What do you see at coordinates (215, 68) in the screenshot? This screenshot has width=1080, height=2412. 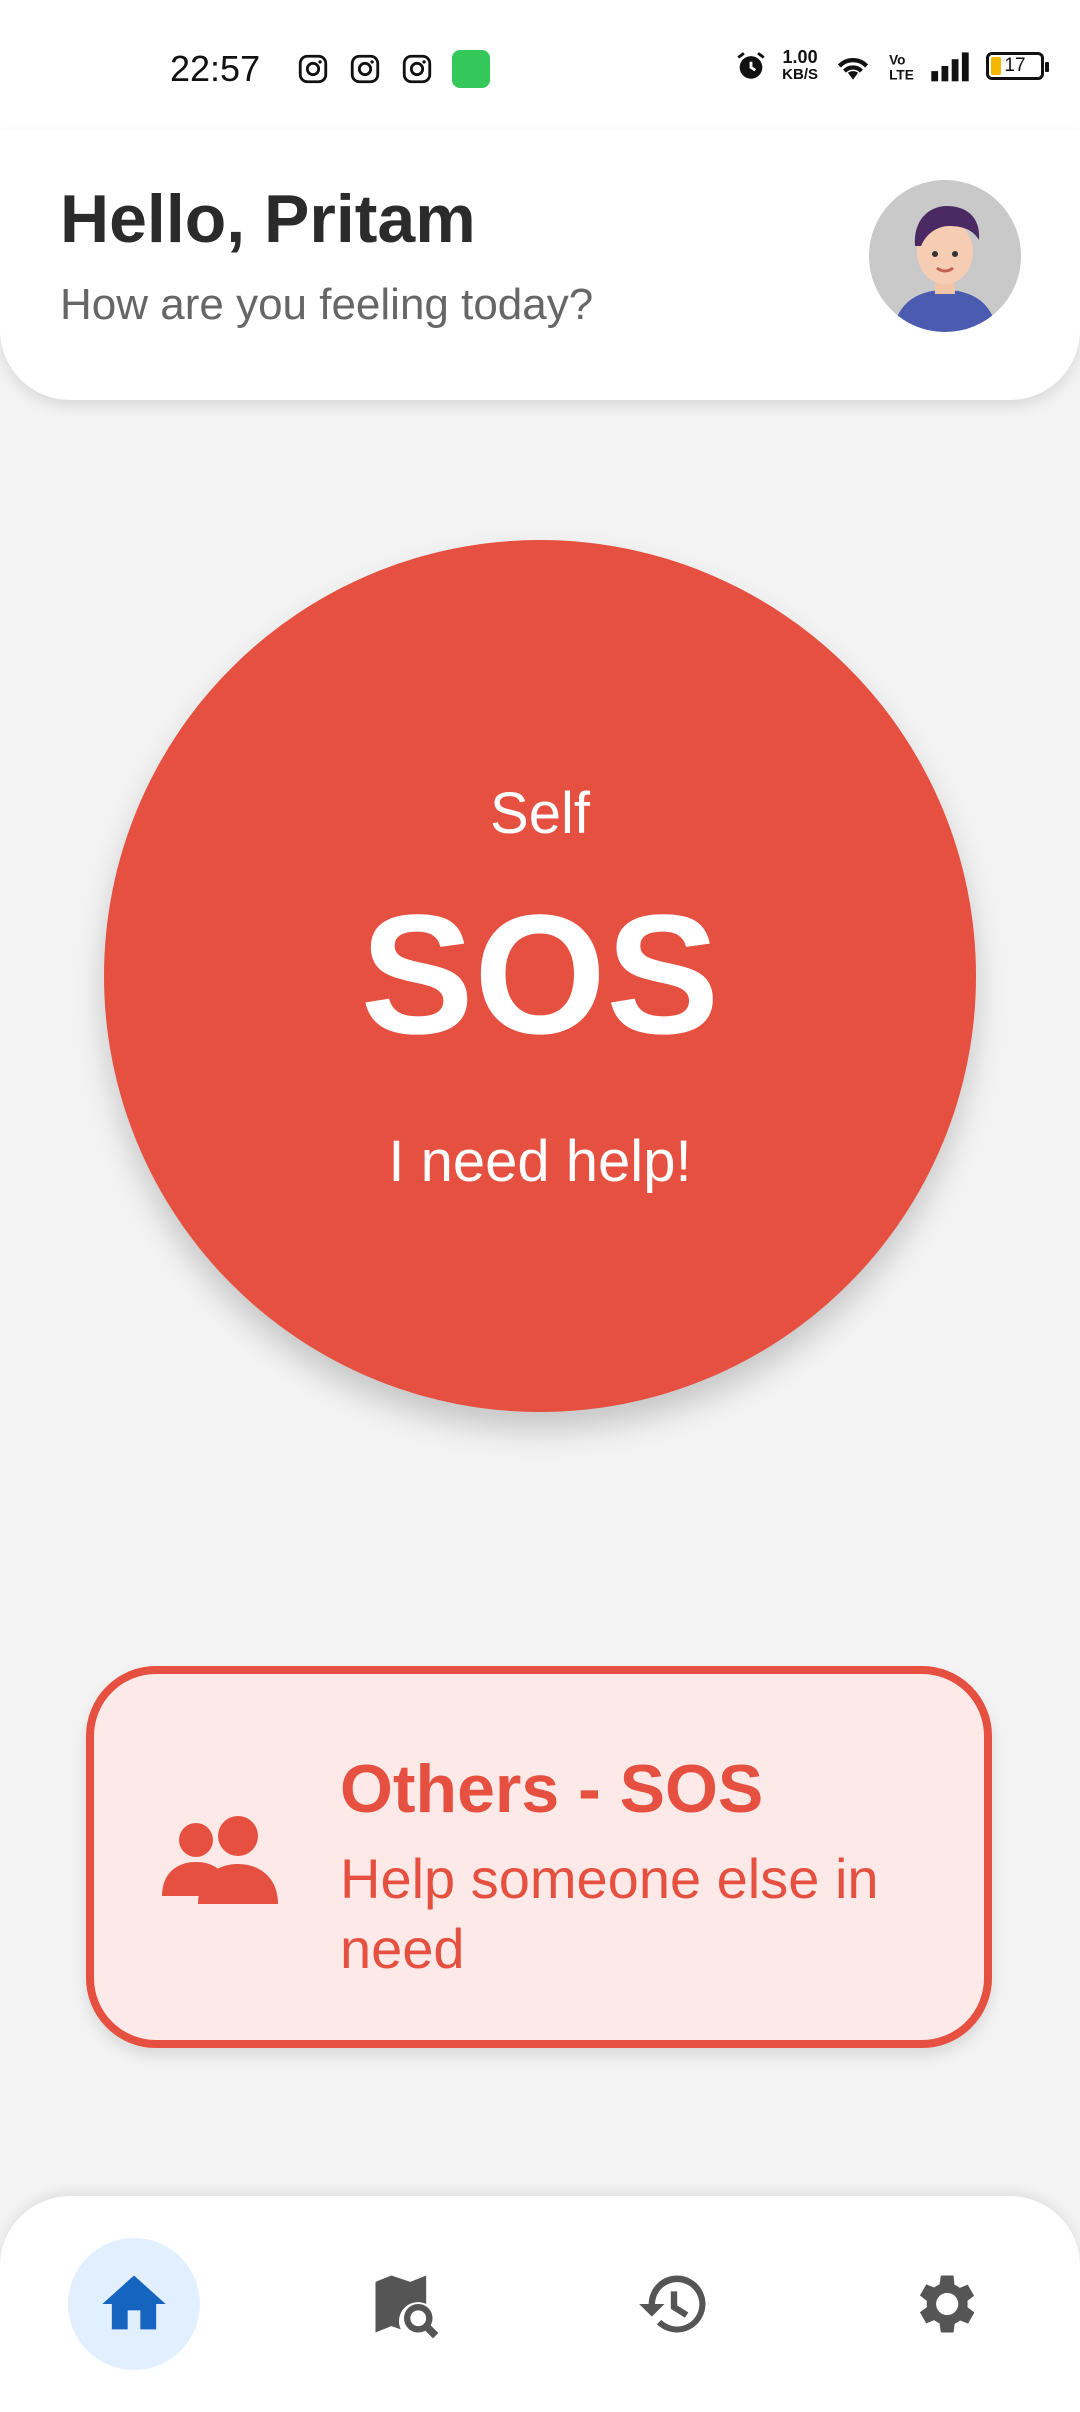 I see `status-time: 22:57` at bounding box center [215, 68].